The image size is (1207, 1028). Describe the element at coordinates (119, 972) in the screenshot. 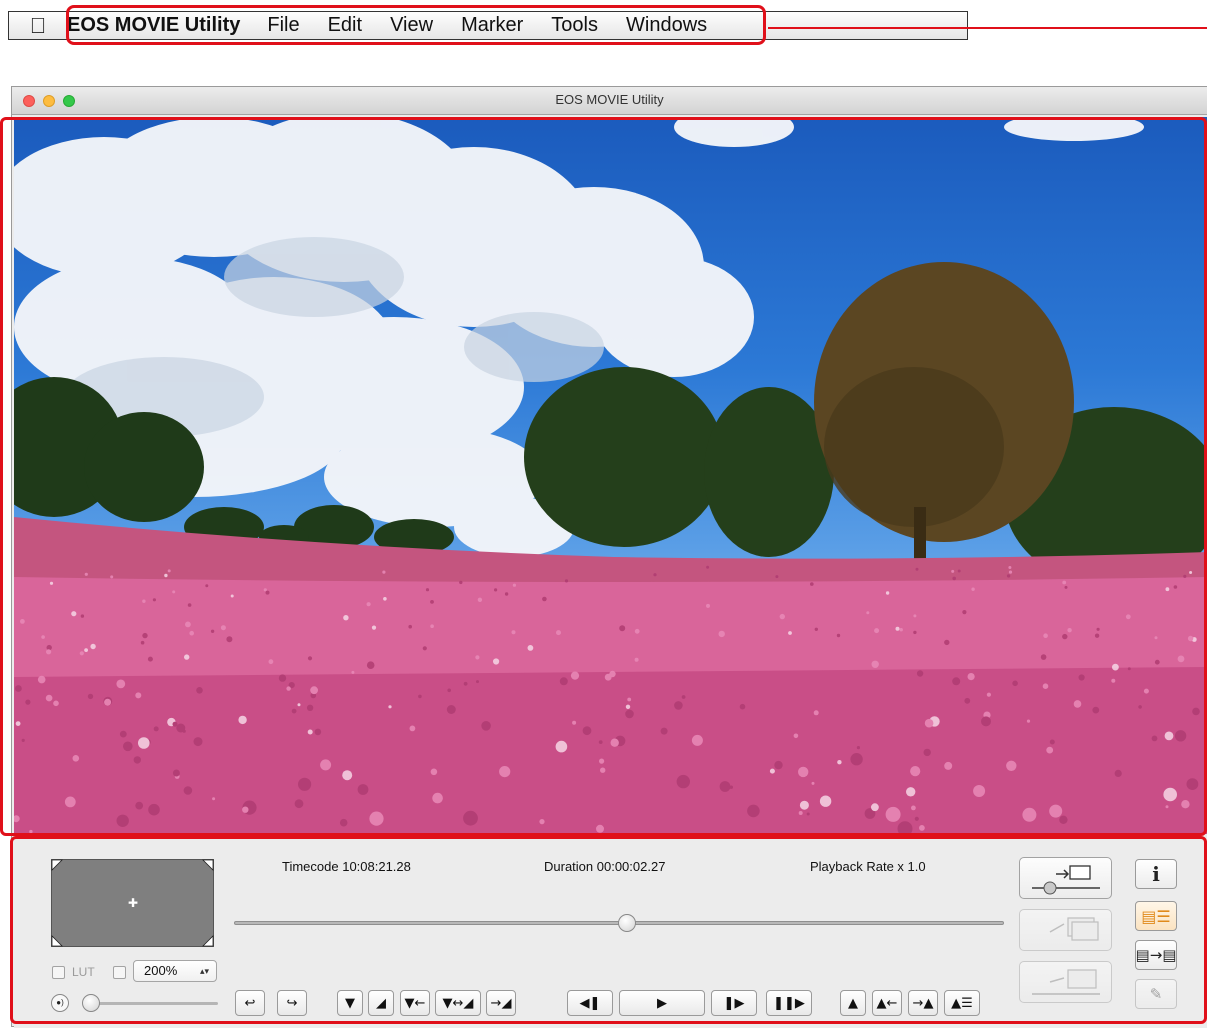

I see `zoom-checkbox` at that location.